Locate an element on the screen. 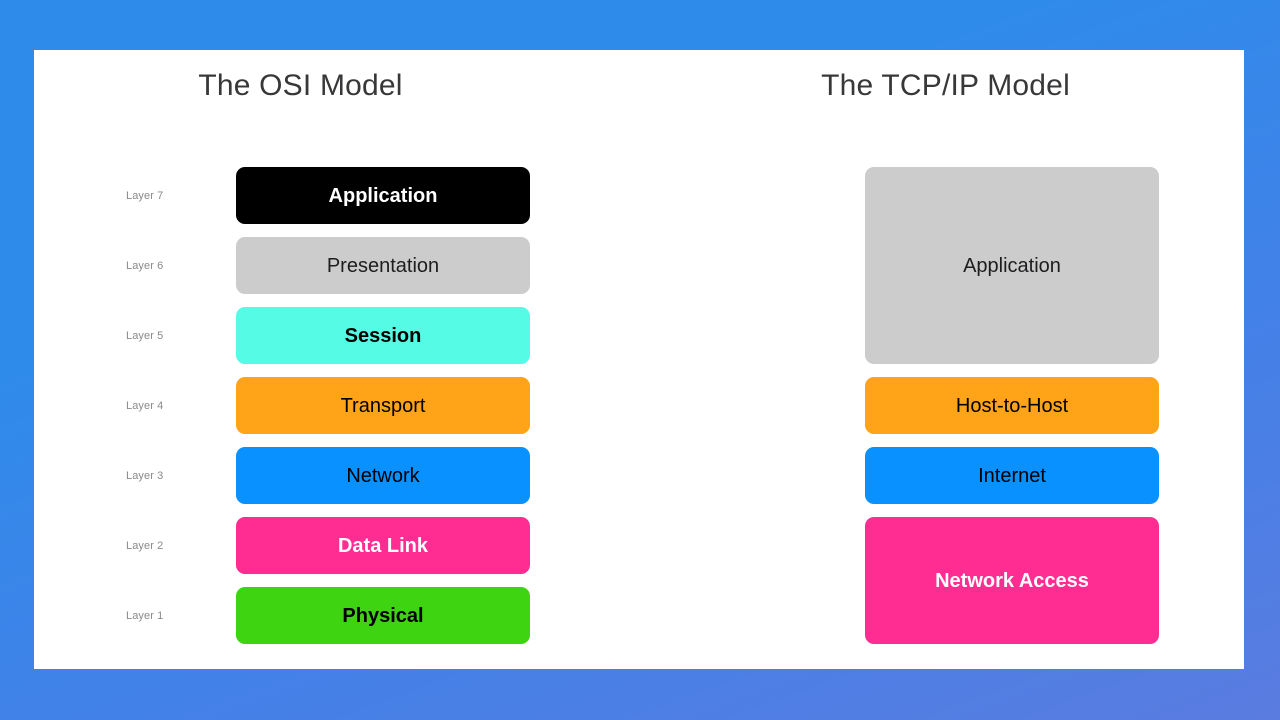  osi-layer-row-6: Layer 6 Presentation is located at coordinates (328, 272).